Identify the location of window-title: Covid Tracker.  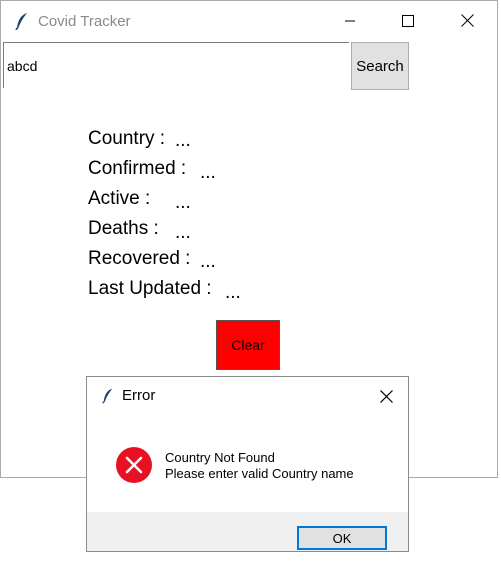
(84, 21).